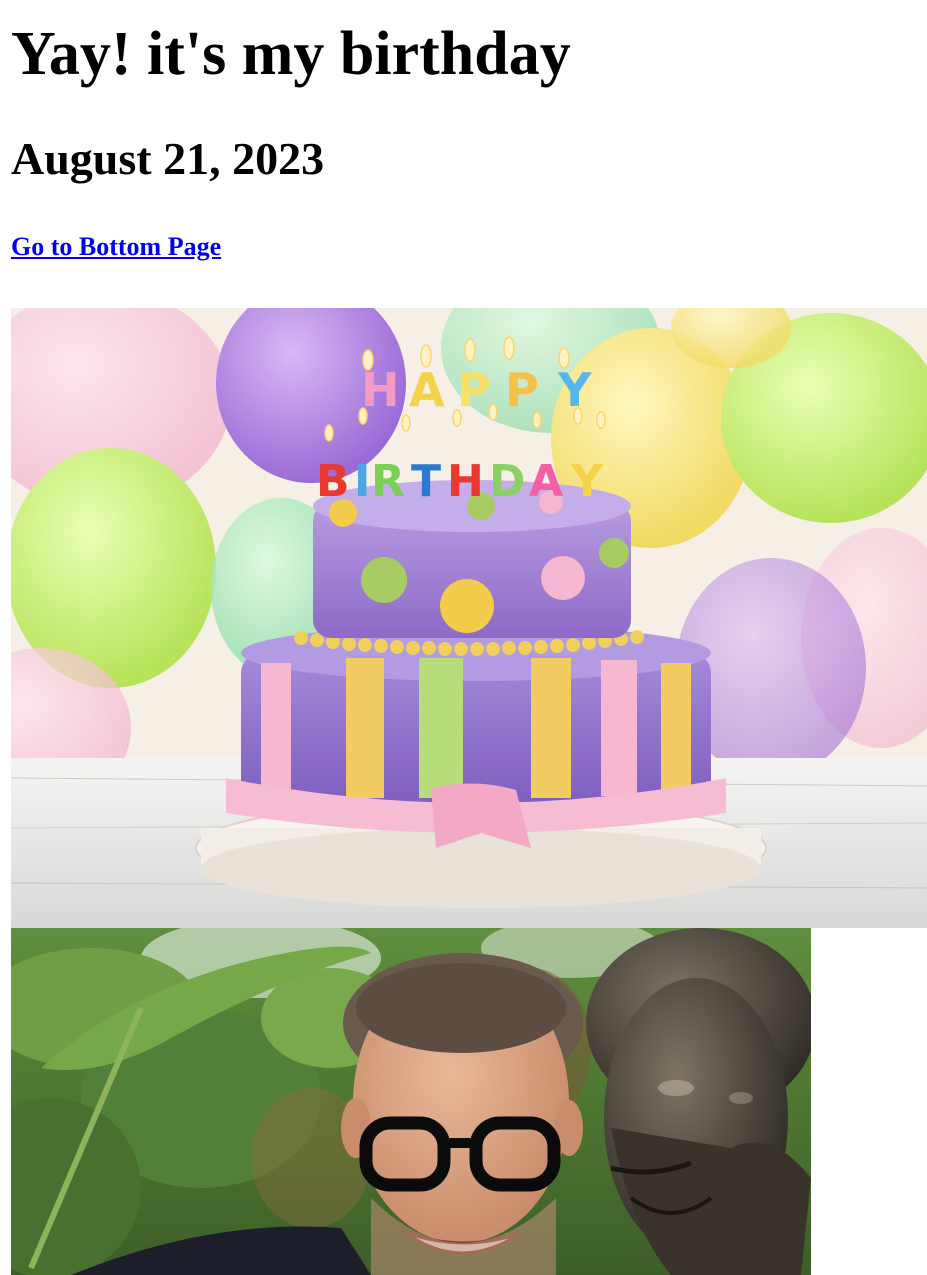  Describe the element at coordinates (168, 158) in the screenshot. I see `page-date: August 21, 2023` at that location.